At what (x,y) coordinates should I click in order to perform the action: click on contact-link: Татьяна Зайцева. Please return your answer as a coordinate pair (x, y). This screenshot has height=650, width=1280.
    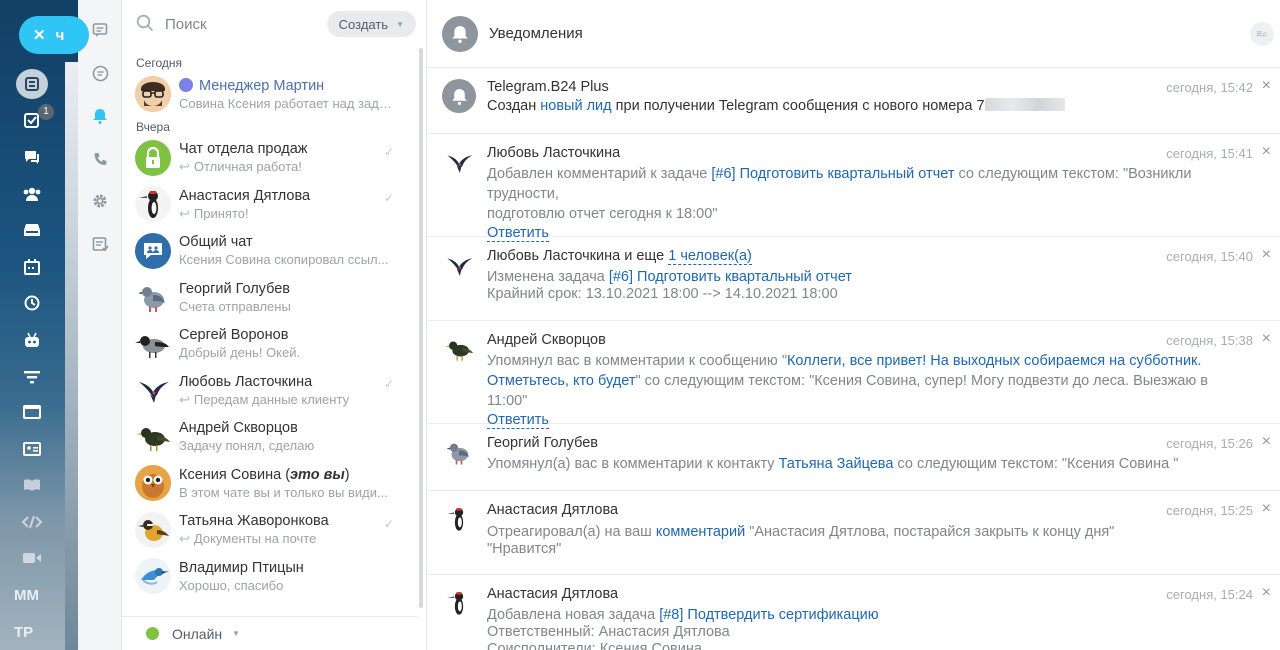
    Looking at the image, I should click on (836, 464).